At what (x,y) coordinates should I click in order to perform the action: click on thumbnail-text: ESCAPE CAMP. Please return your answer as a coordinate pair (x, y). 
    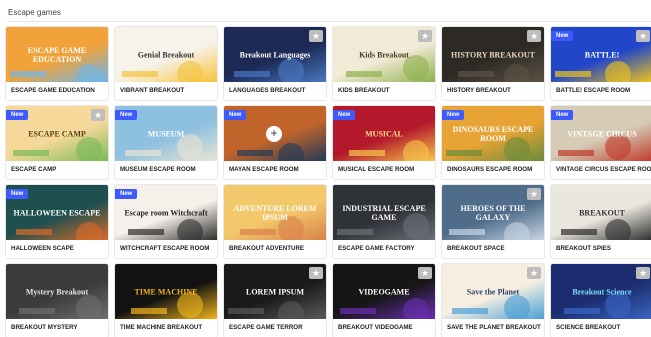
    Looking at the image, I should click on (57, 133).